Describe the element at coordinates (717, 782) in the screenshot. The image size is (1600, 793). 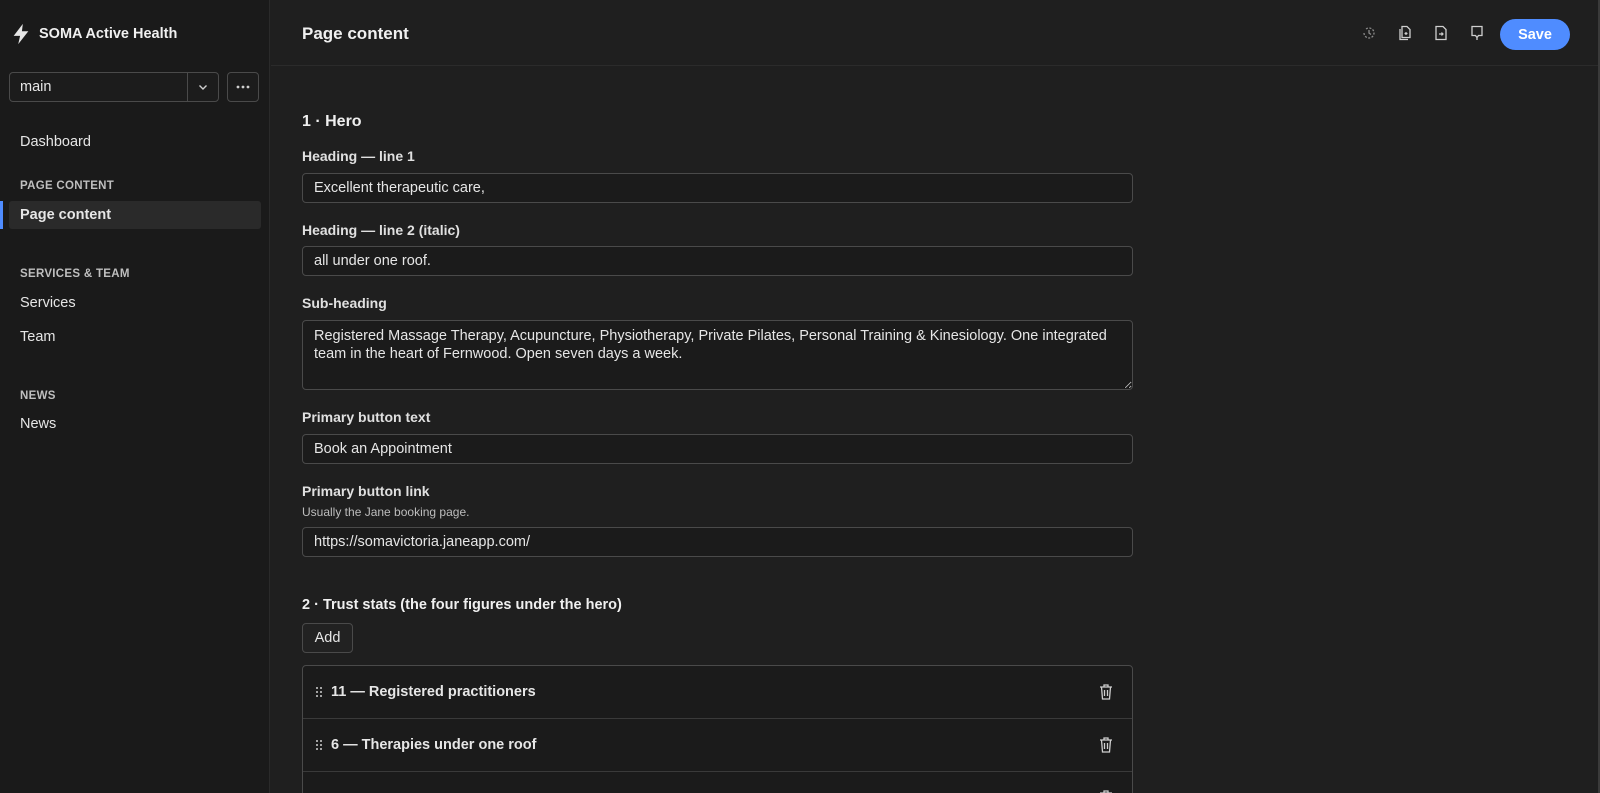
I see `list-item` at that location.